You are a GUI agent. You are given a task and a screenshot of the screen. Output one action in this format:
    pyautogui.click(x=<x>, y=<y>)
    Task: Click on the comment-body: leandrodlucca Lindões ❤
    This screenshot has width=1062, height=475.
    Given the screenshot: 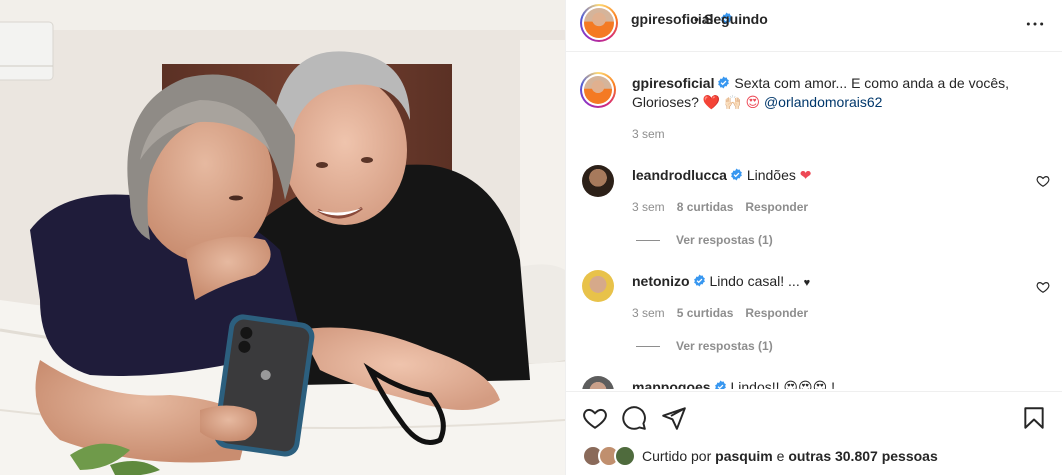 What is the action you would take?
    pyautogui.click(x=721, y=175)
    